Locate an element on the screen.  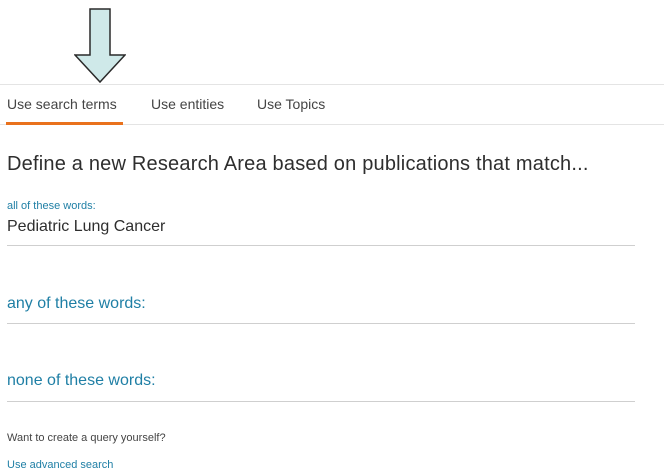
down-arrow-icon is located at coordinates (100, 46).